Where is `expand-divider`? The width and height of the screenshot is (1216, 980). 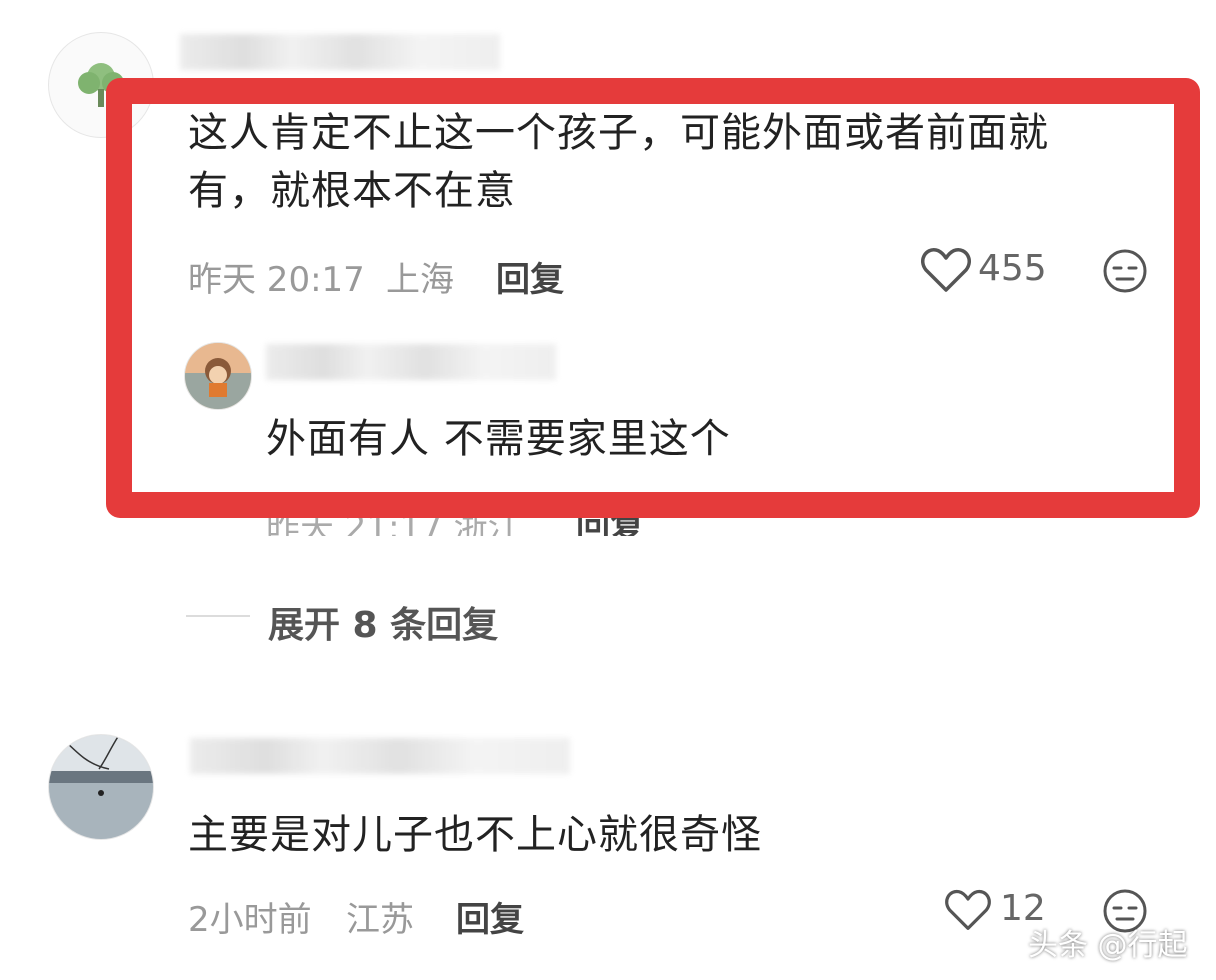
expand-divider is located at coordinates (218, 616).